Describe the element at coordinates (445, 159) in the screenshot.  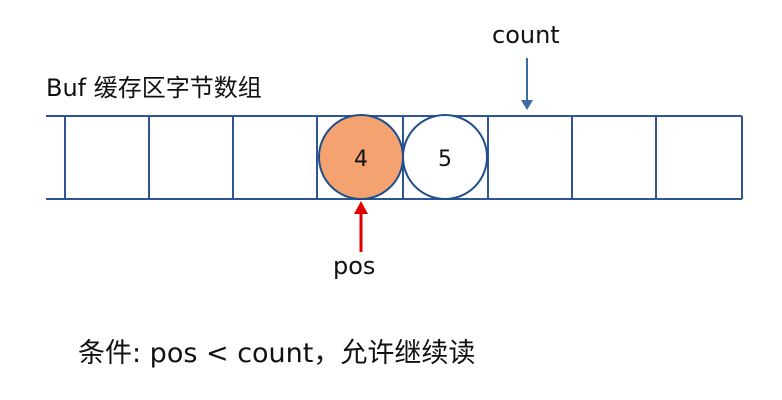
I see `buffer-byte-5-label: 5` at that location.